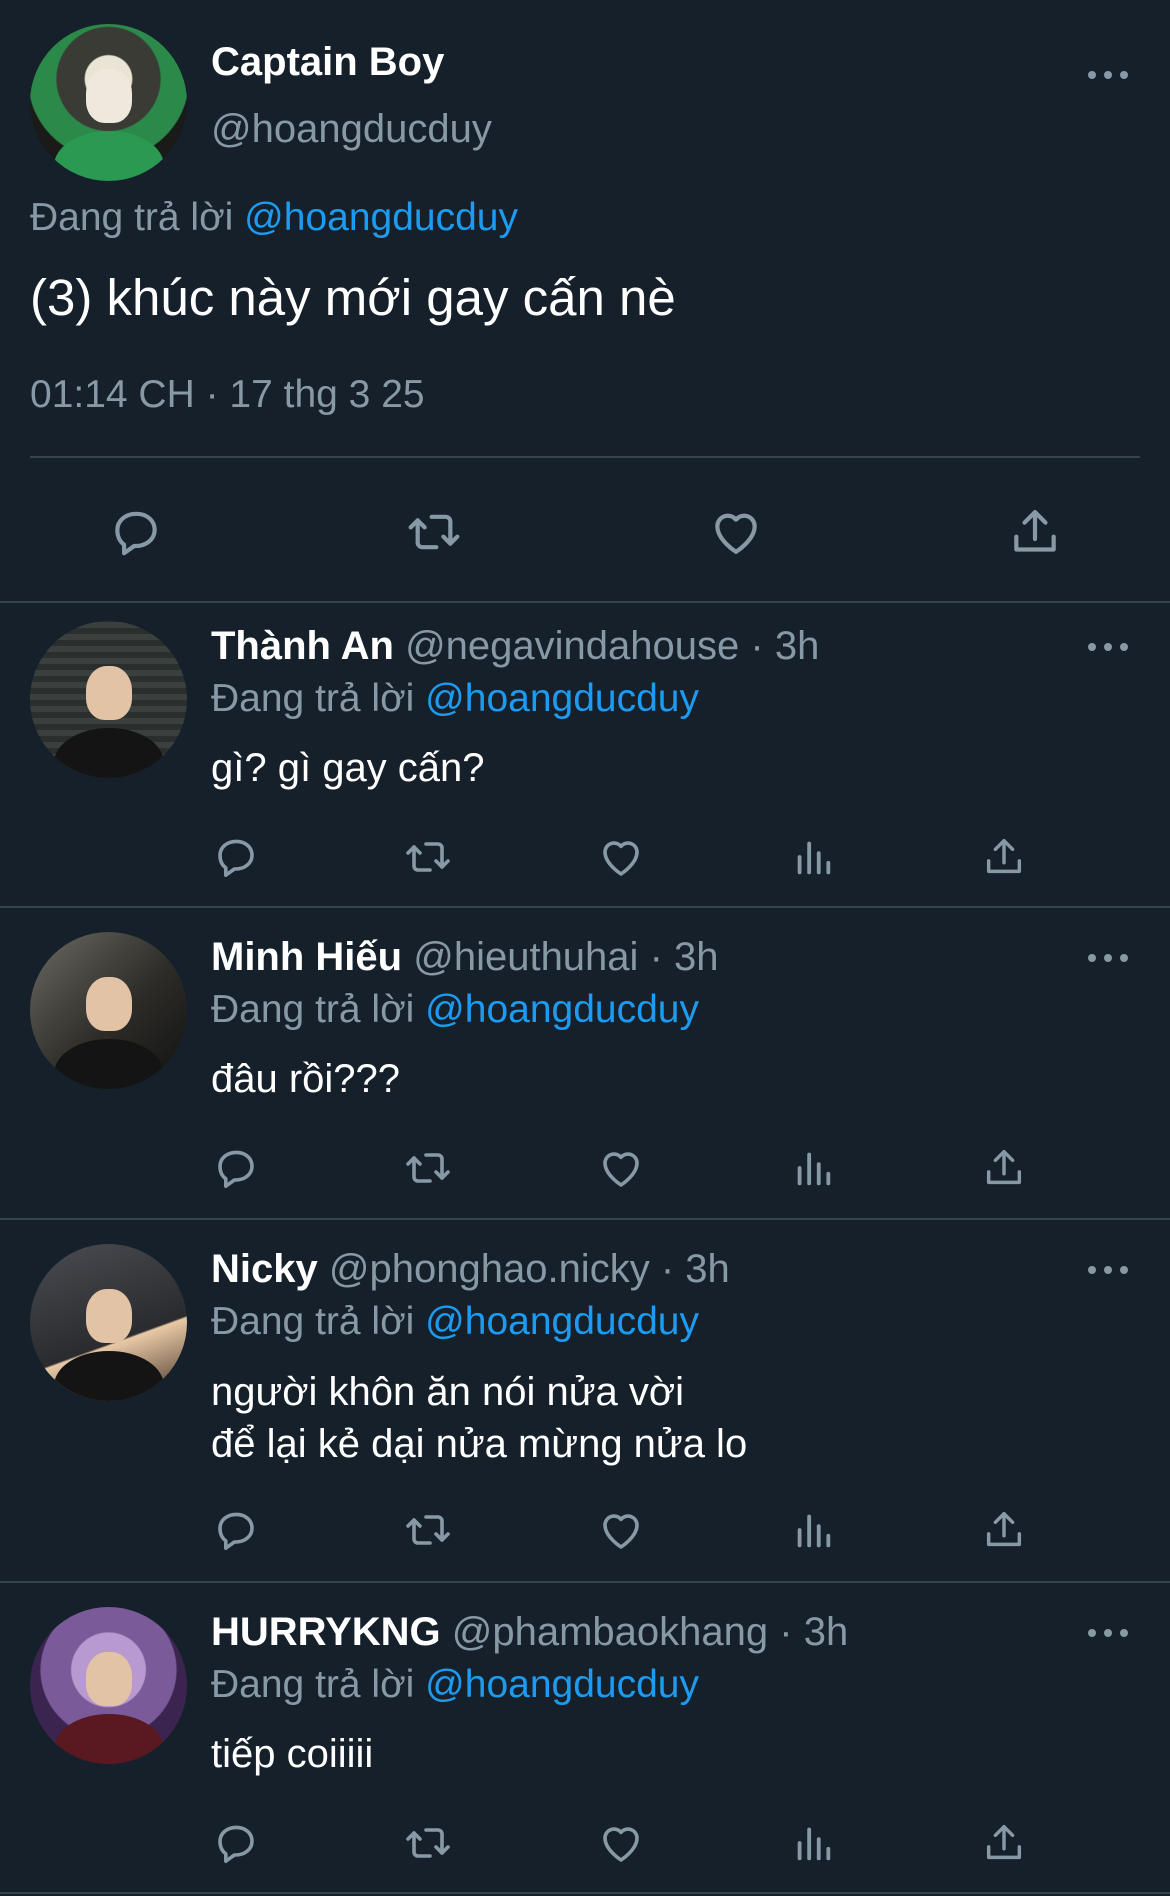 The width and height of the screenshot is (1170, 1896). Describe the element at coordinates (610, 1632) in the screenshot. I see `reply-author-handle: @phambaokhang` at that location.